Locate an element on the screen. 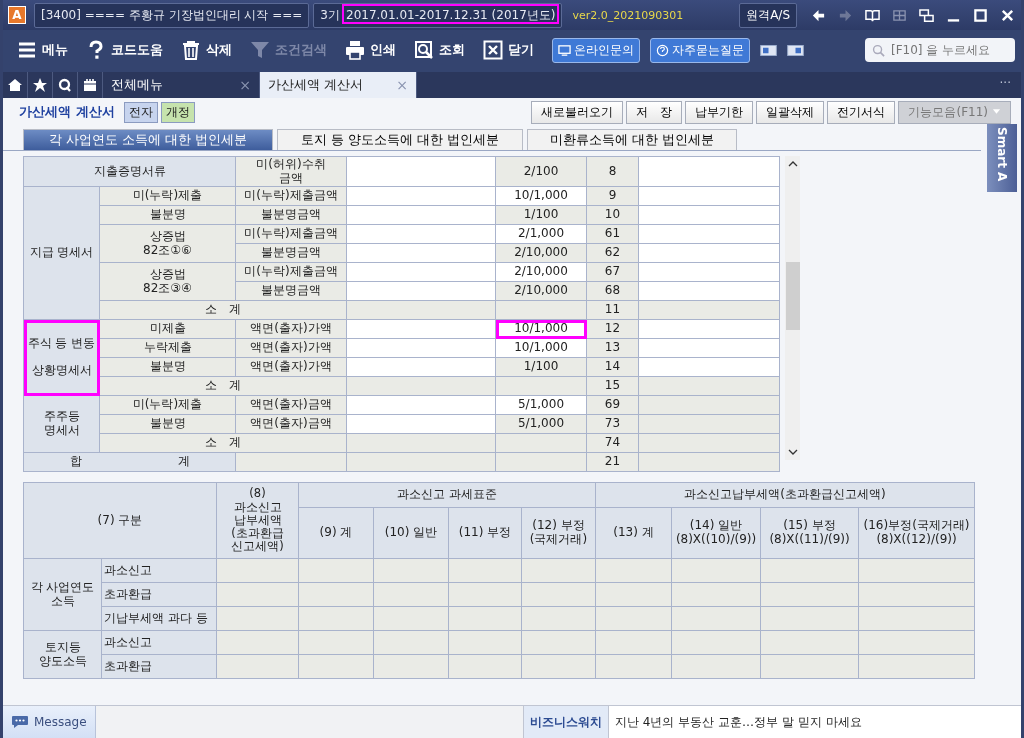  row-header: 주주등 명세서 is located at coordinates (61, 424).